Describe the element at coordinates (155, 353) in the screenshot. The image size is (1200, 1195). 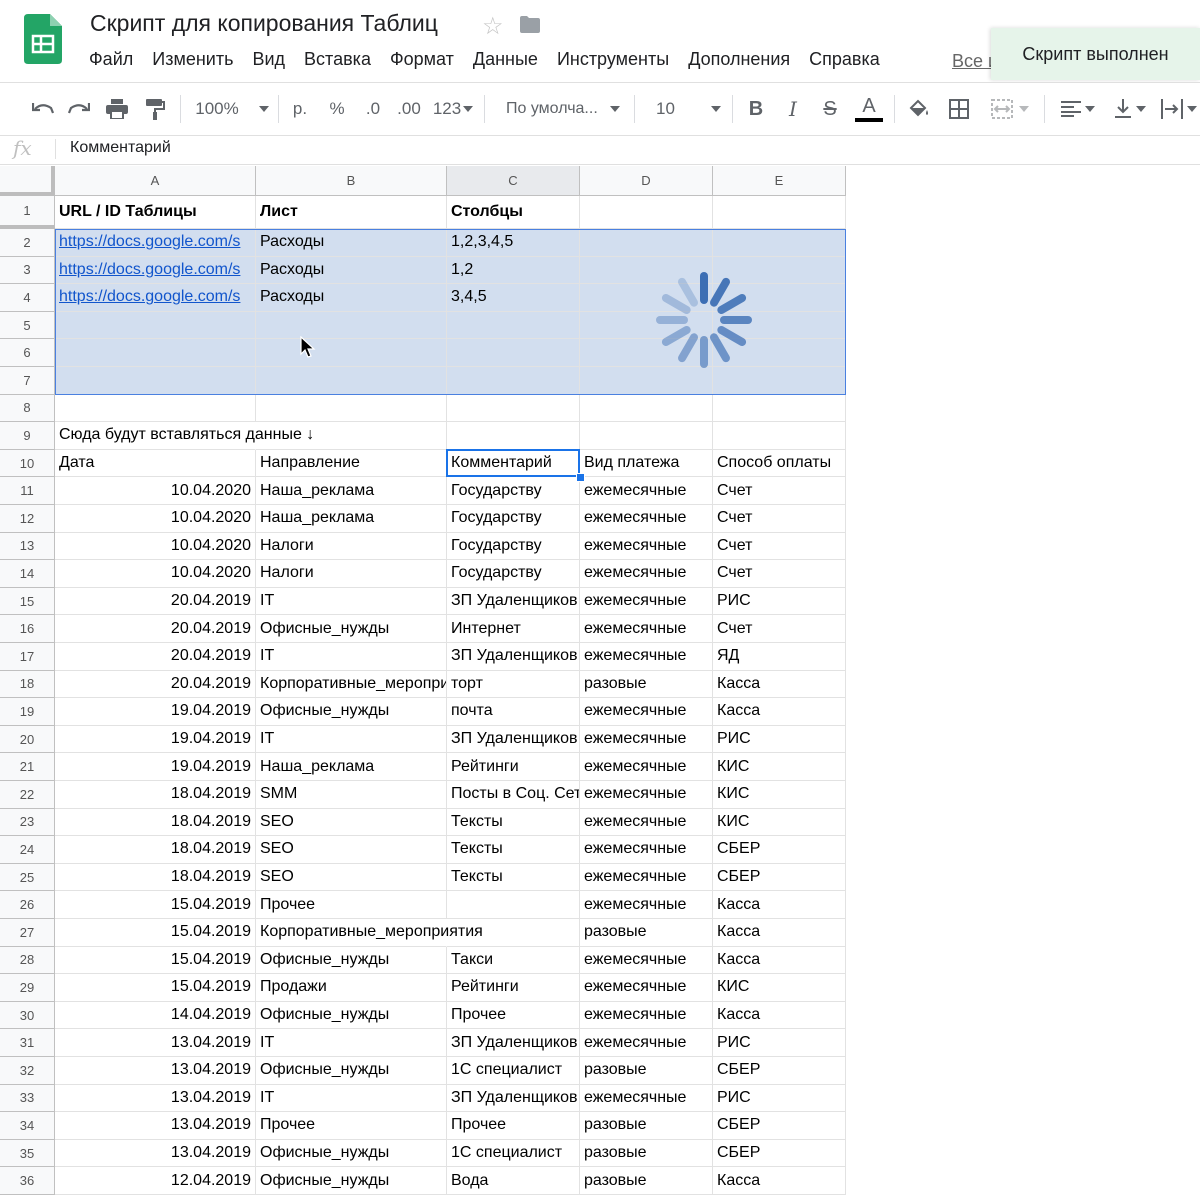
I see `cell-a6` at that location.